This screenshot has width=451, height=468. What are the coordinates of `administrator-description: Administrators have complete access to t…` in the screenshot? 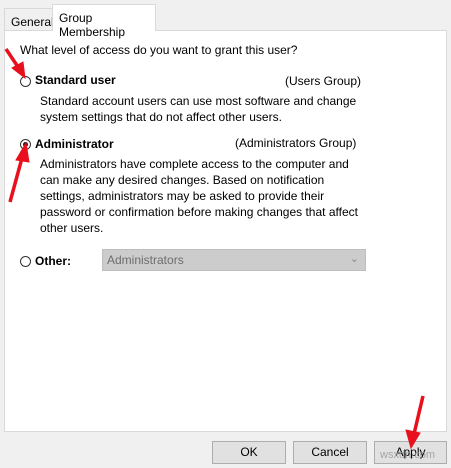 It's located at (199, 196).